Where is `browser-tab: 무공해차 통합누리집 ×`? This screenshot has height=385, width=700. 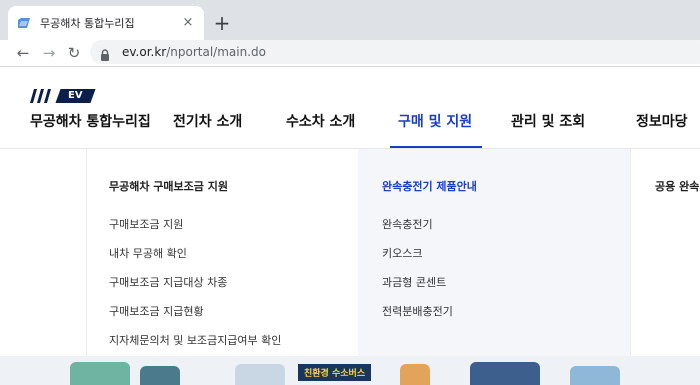 browser-tab: 무공해차 통합누리집 × is located at coordinates (106, 23).